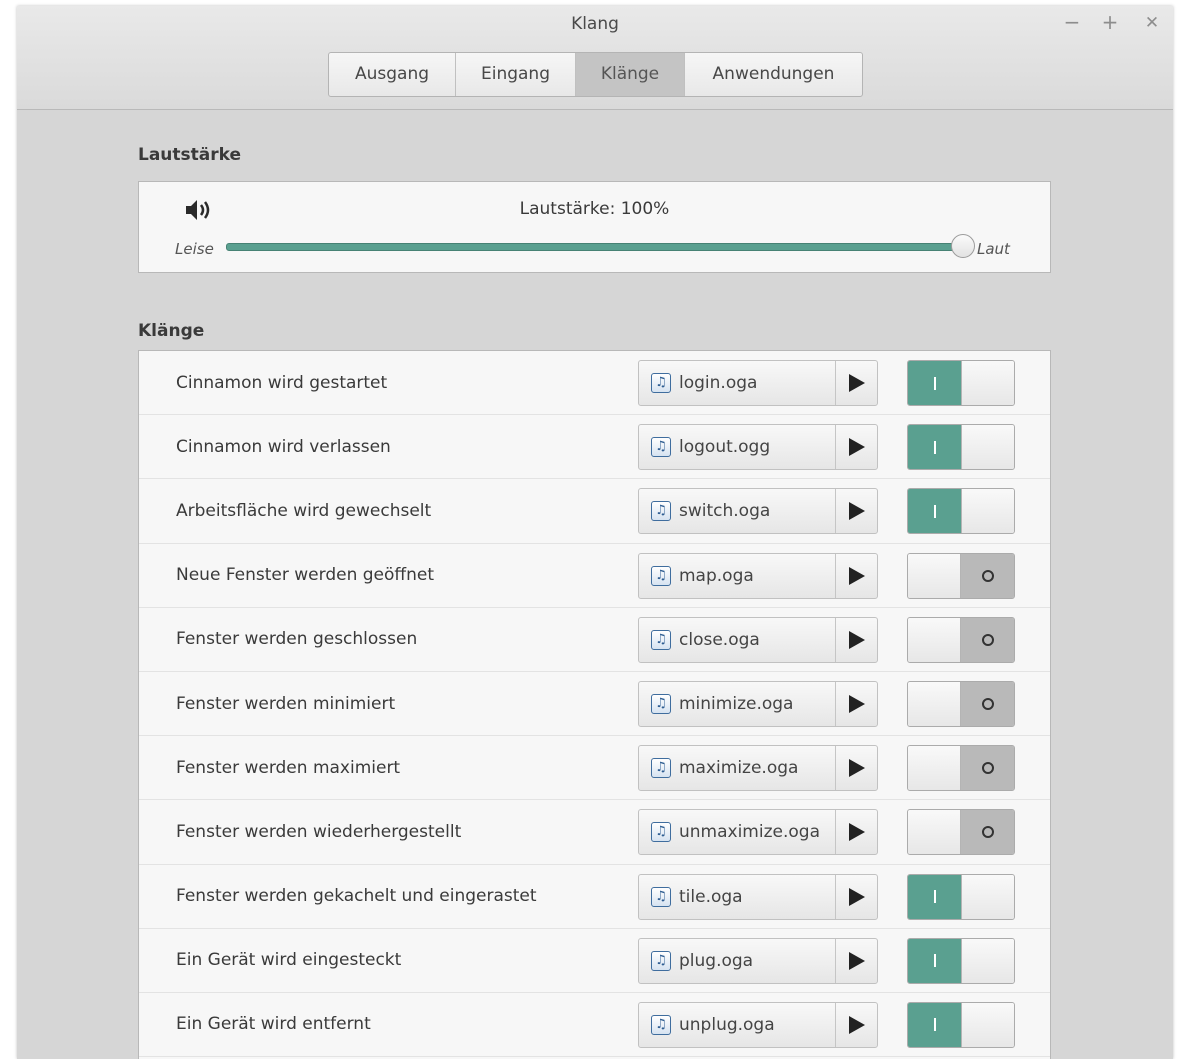  What do you see at coordinates (305, 575) in the screenshot?
I see `sound-event-label: Neue Fenster werden geöffnet` at bounding box center [305, 575].